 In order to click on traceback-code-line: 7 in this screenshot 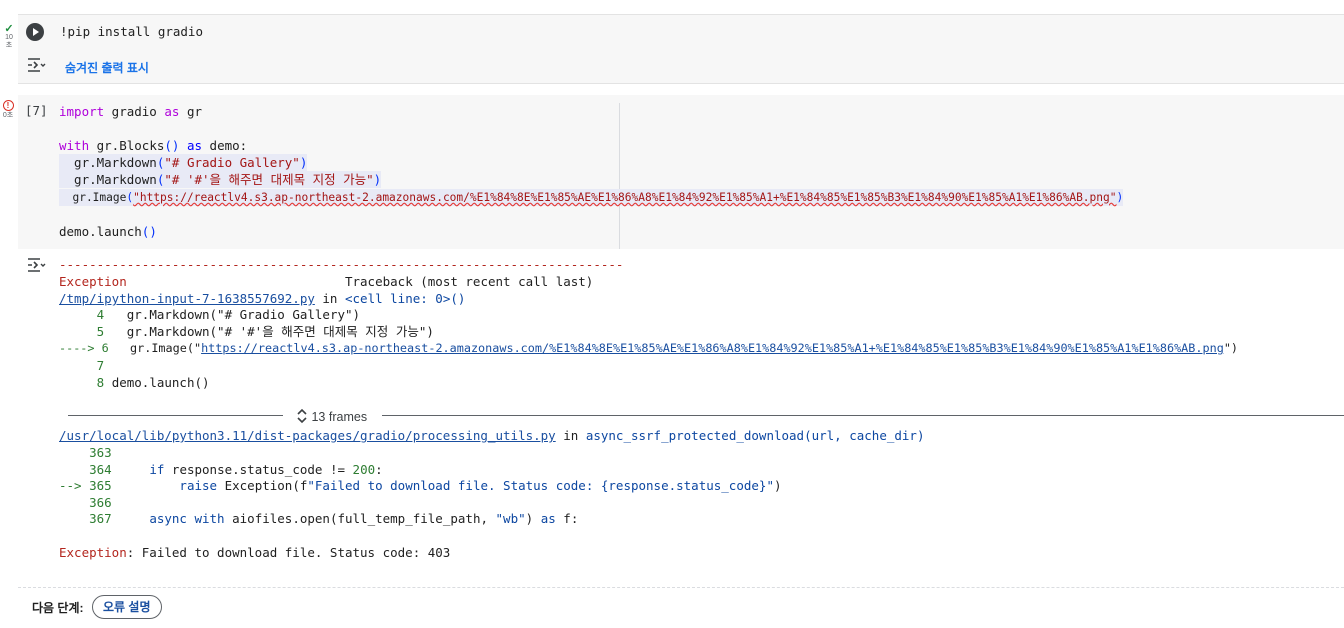, I will do `click(100, 365)`.